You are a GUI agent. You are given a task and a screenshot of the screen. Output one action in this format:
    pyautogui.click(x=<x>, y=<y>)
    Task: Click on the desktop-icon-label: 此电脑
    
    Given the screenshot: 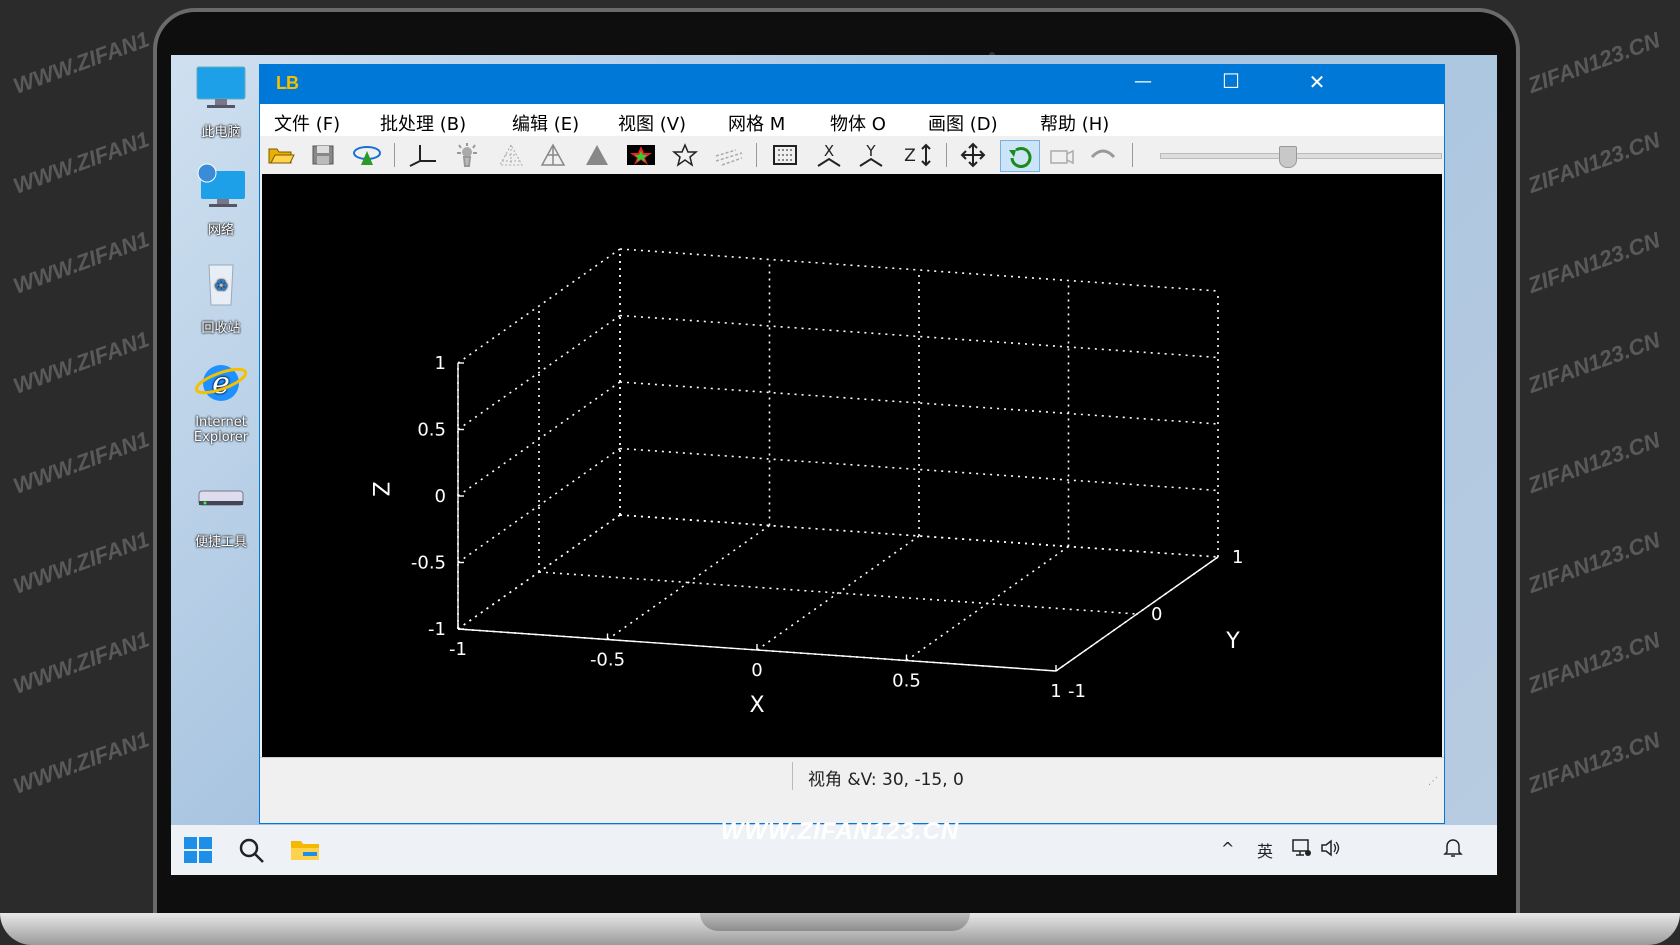 What is the action you would take?
    pyautogui.click(x=221, y=132)
    